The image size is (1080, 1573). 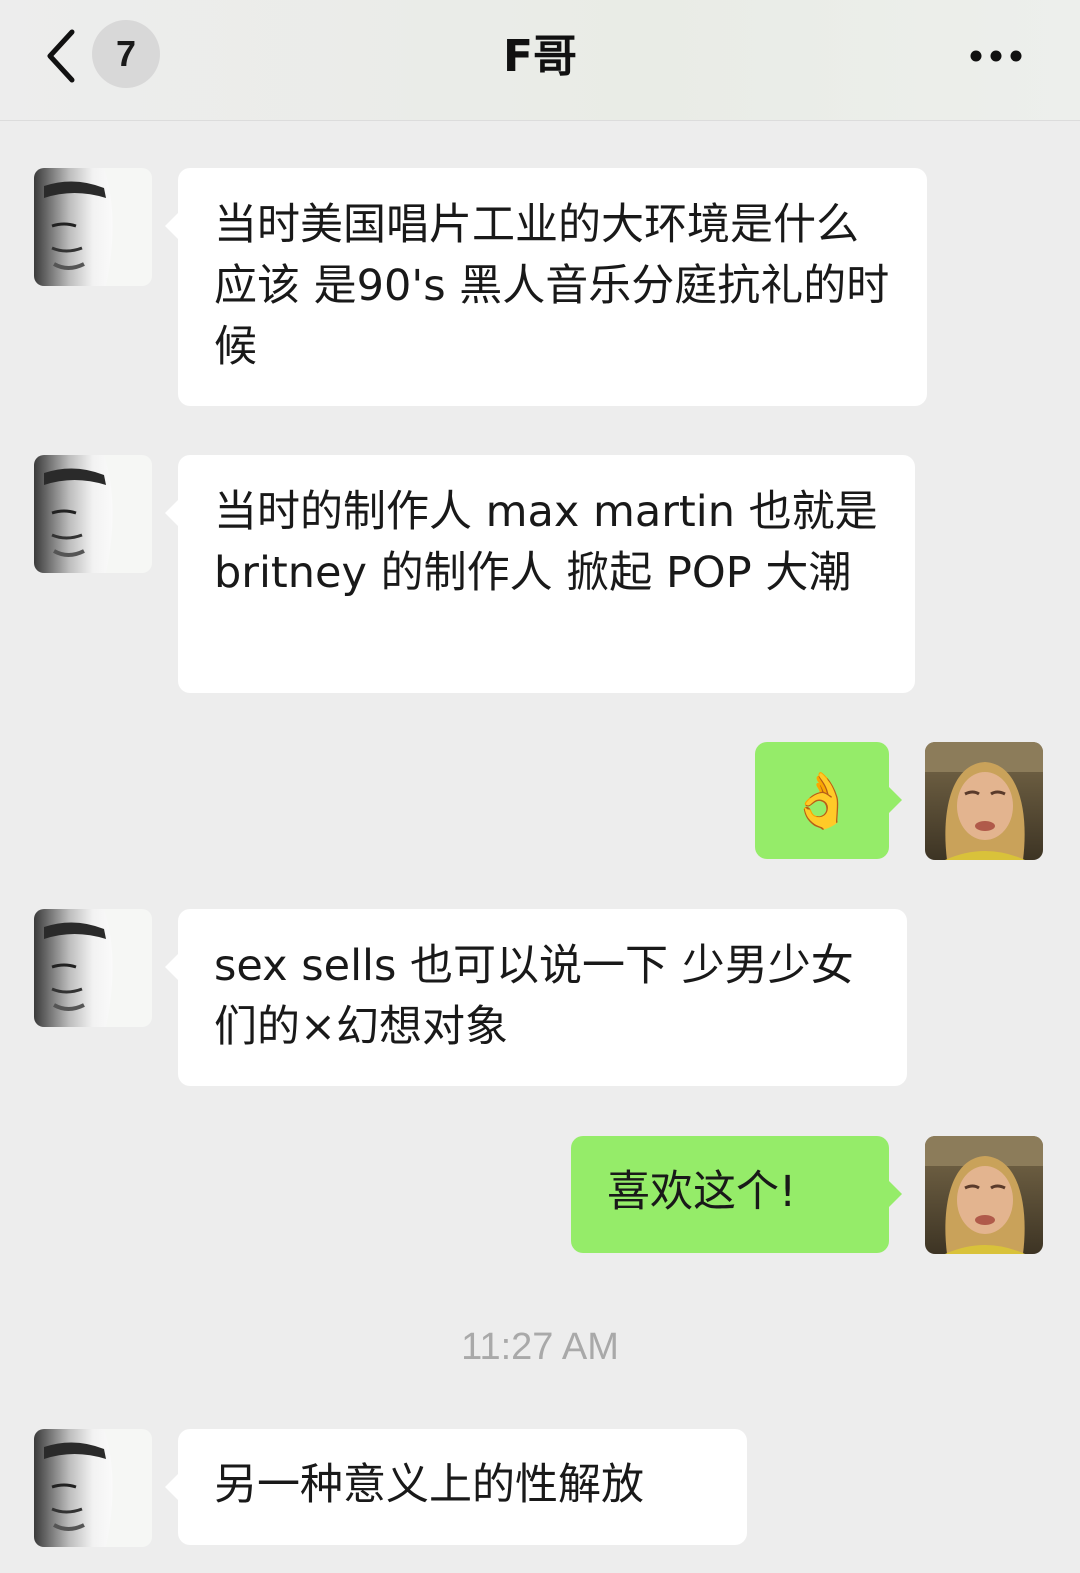 What do you see at coordinates (456, 1487) in the screenshot?
I see `message-bubble-received: 另一种意义上的性解放` at bounding box center [456, 1487].